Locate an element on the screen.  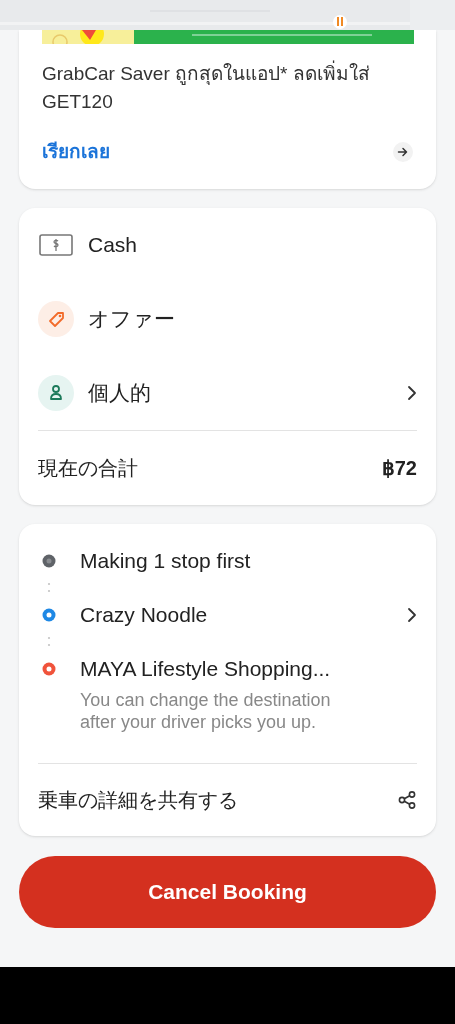
total-amount: ฿72 is located at coordinates (399, 468).